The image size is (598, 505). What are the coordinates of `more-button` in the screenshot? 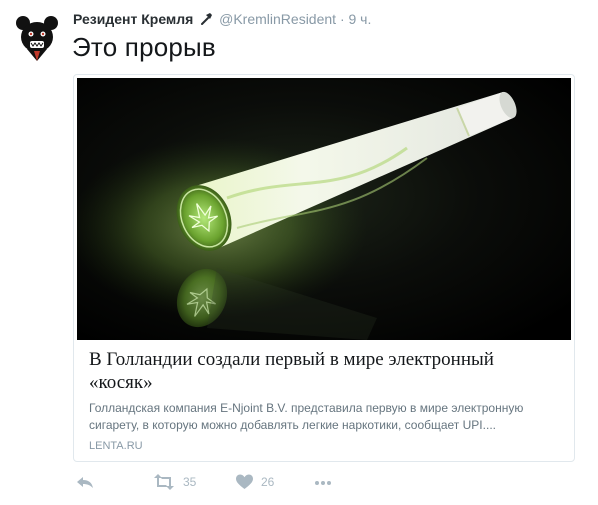 It's located at (323, 483).